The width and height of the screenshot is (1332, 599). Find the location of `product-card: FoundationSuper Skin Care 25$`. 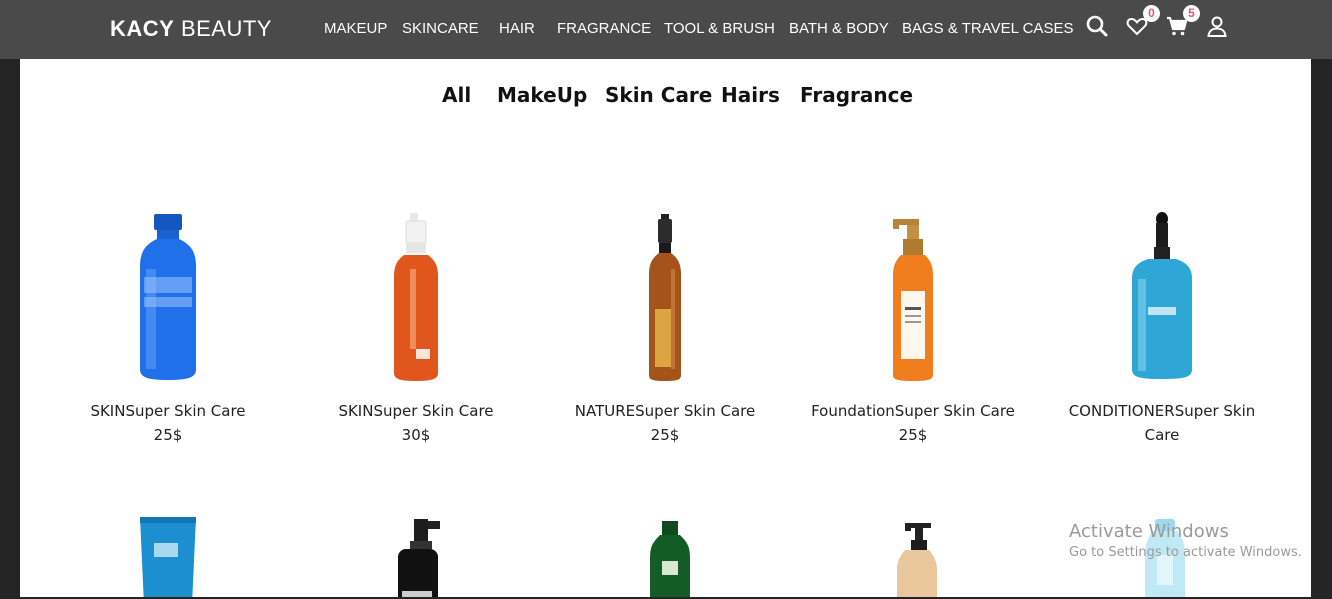

product-card: FoundationSuper Skin Care 25$ is located at coordinates (913, 328).